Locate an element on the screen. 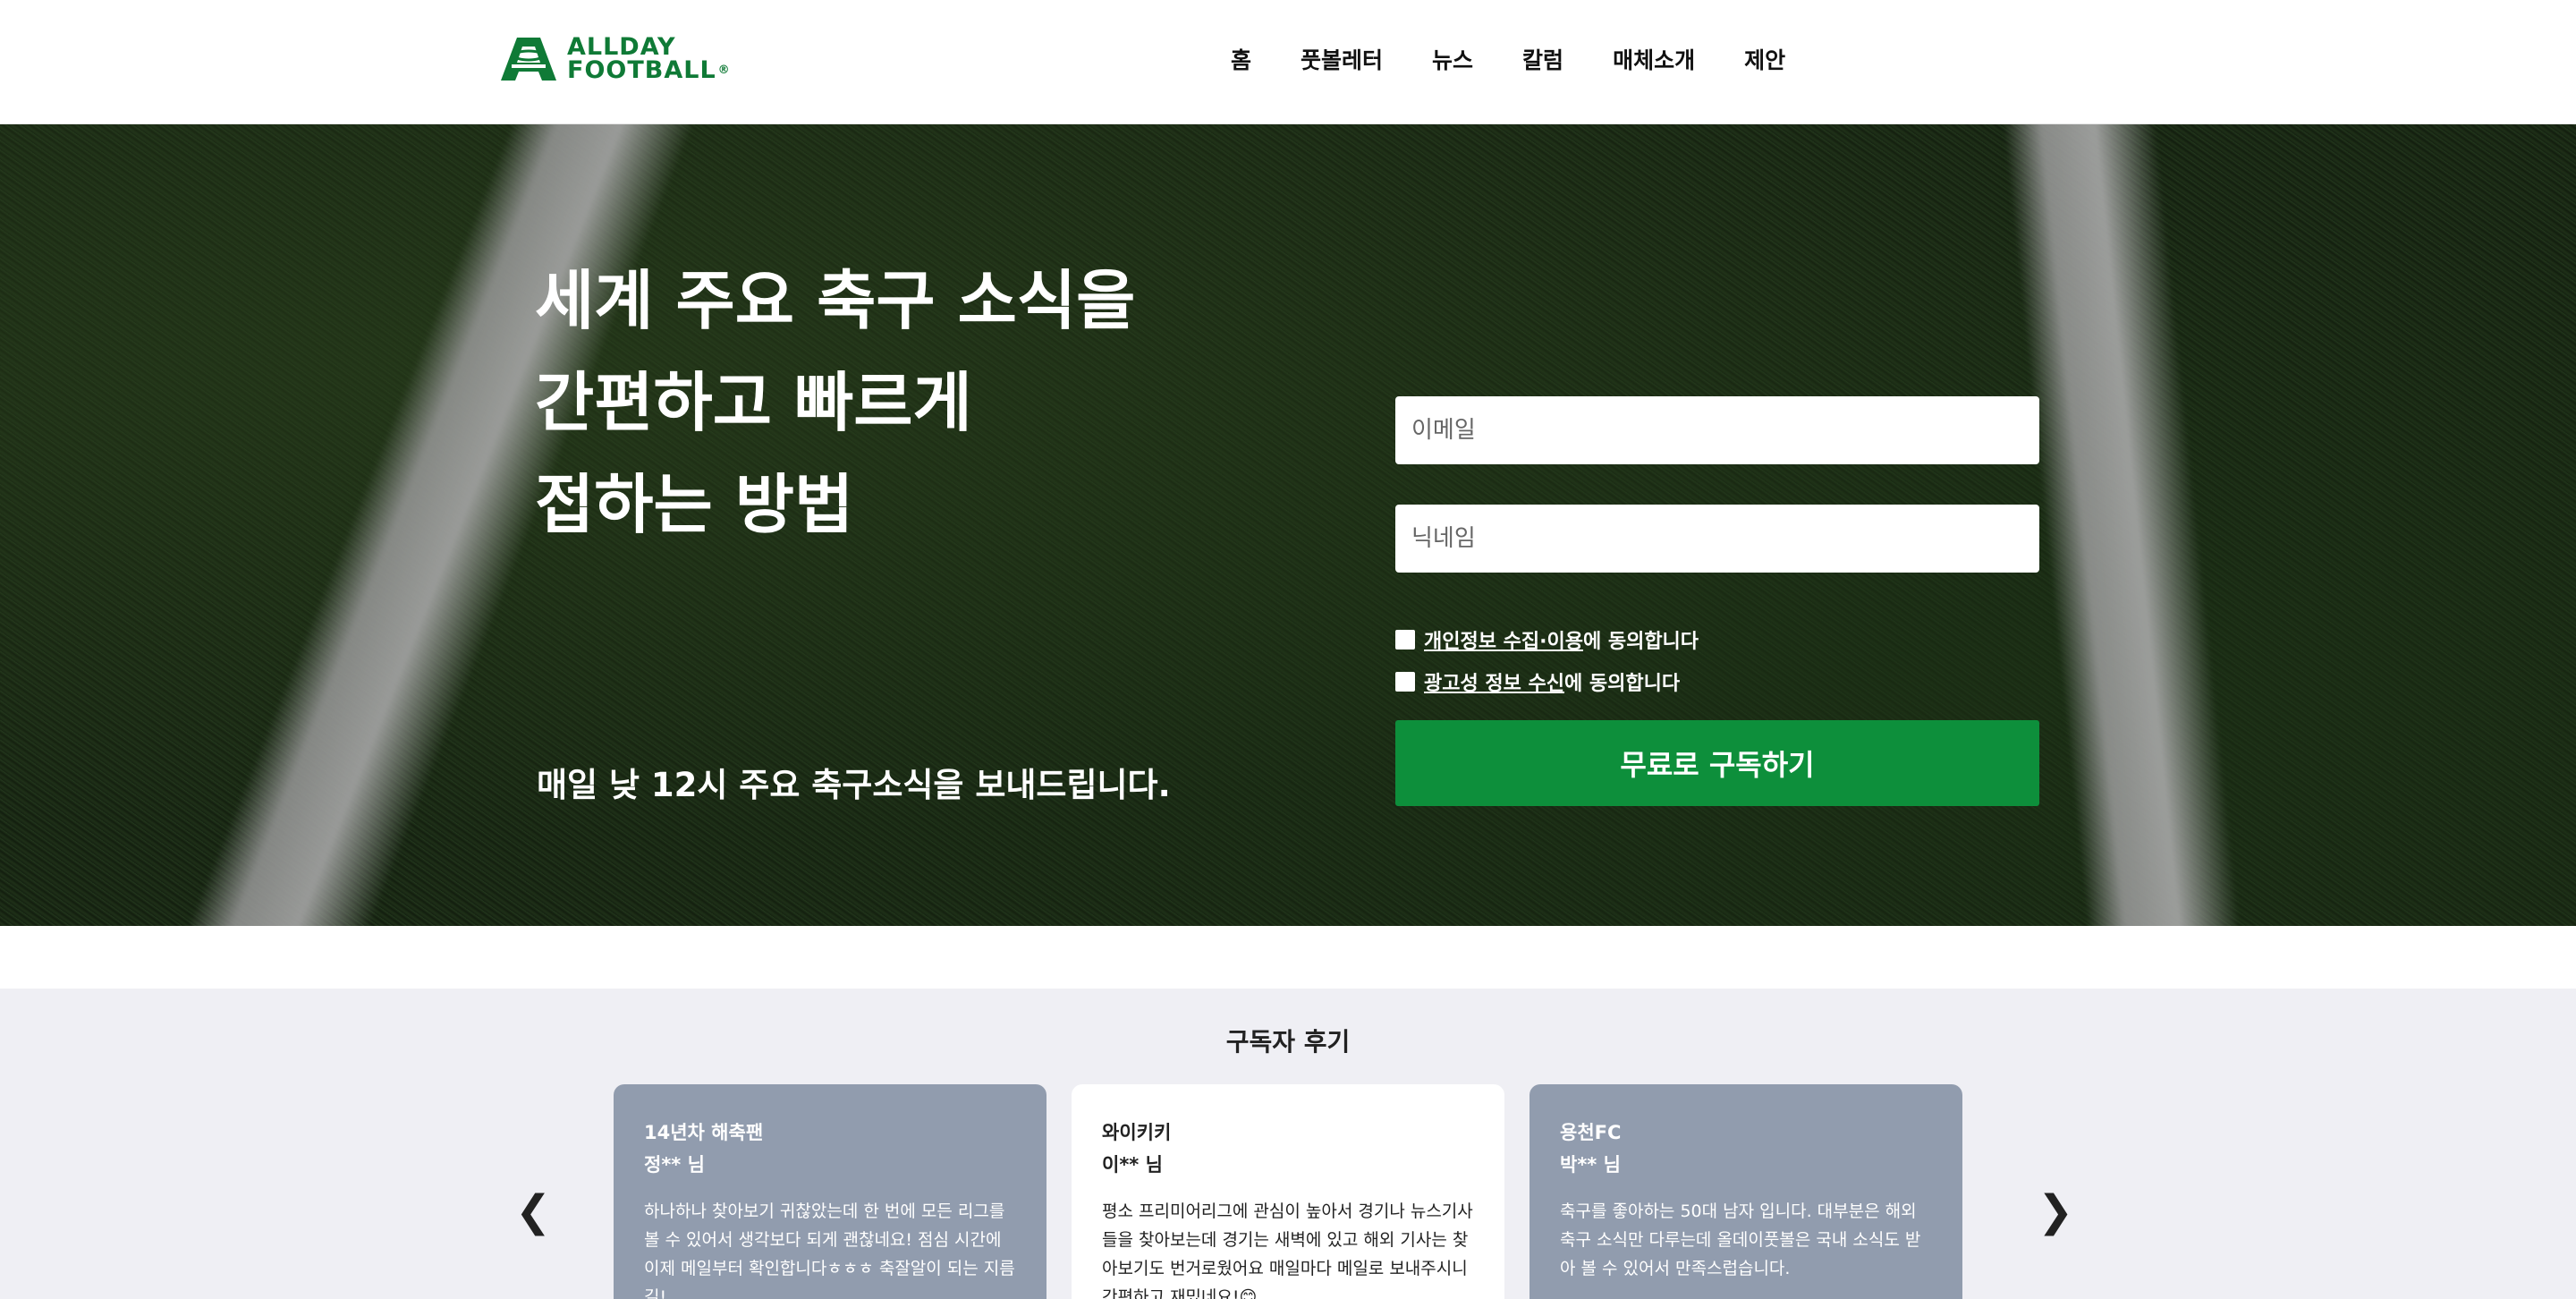  review-user: 이** 님 is located at coordinates (1132, 1165).